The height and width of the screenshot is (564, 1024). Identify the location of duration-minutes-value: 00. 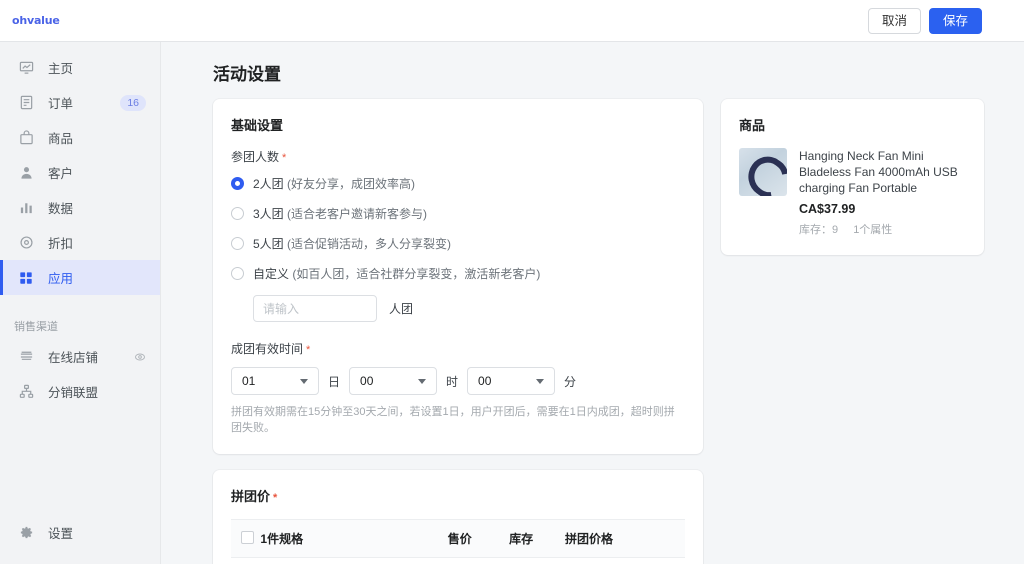
(485, 381).